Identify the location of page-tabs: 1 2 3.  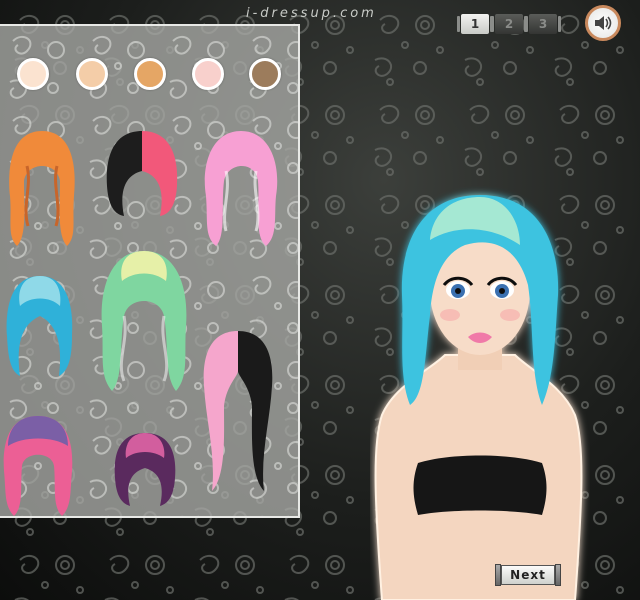
(509, 24).